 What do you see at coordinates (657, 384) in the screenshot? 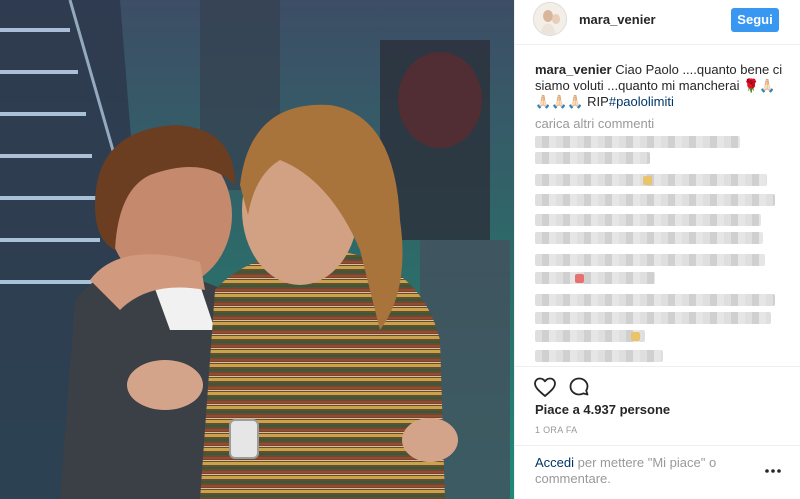
I see `post-actions-bar` at bounding box center [657, 384].